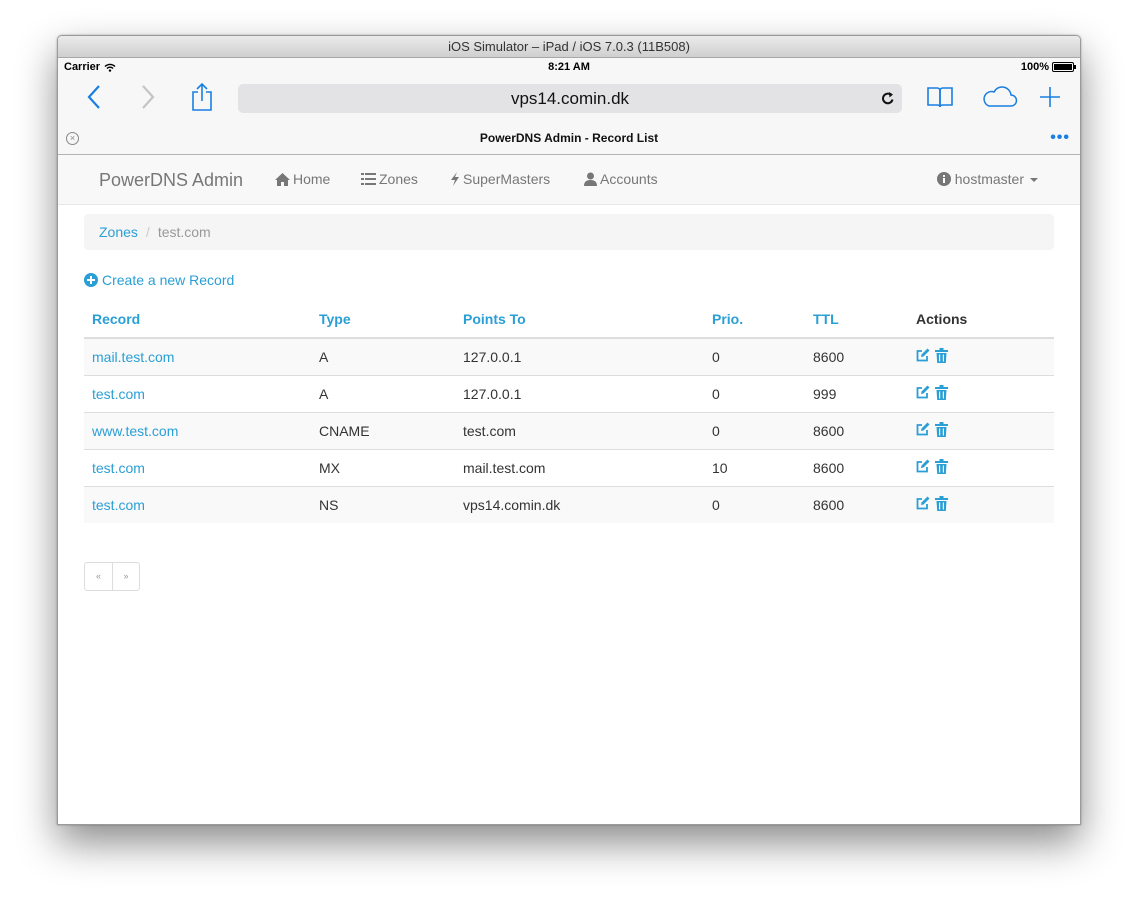 This screenshot has width=1138, height=904. What do you see at coordinates (999, 97) in the screenshot?
I see `cloud-icon` at bounding box center [999, 97].